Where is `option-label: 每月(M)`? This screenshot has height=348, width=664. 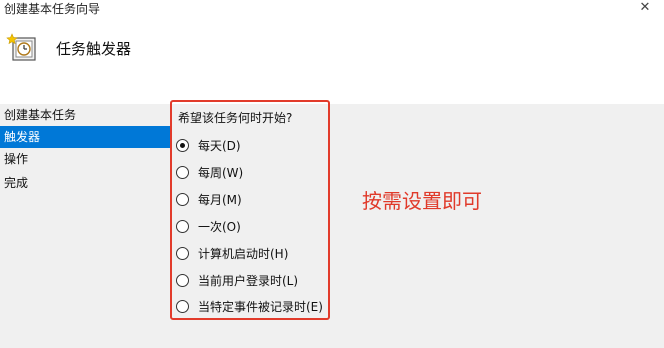
option-label: 每月(M) is located at coordinates (220, 199).